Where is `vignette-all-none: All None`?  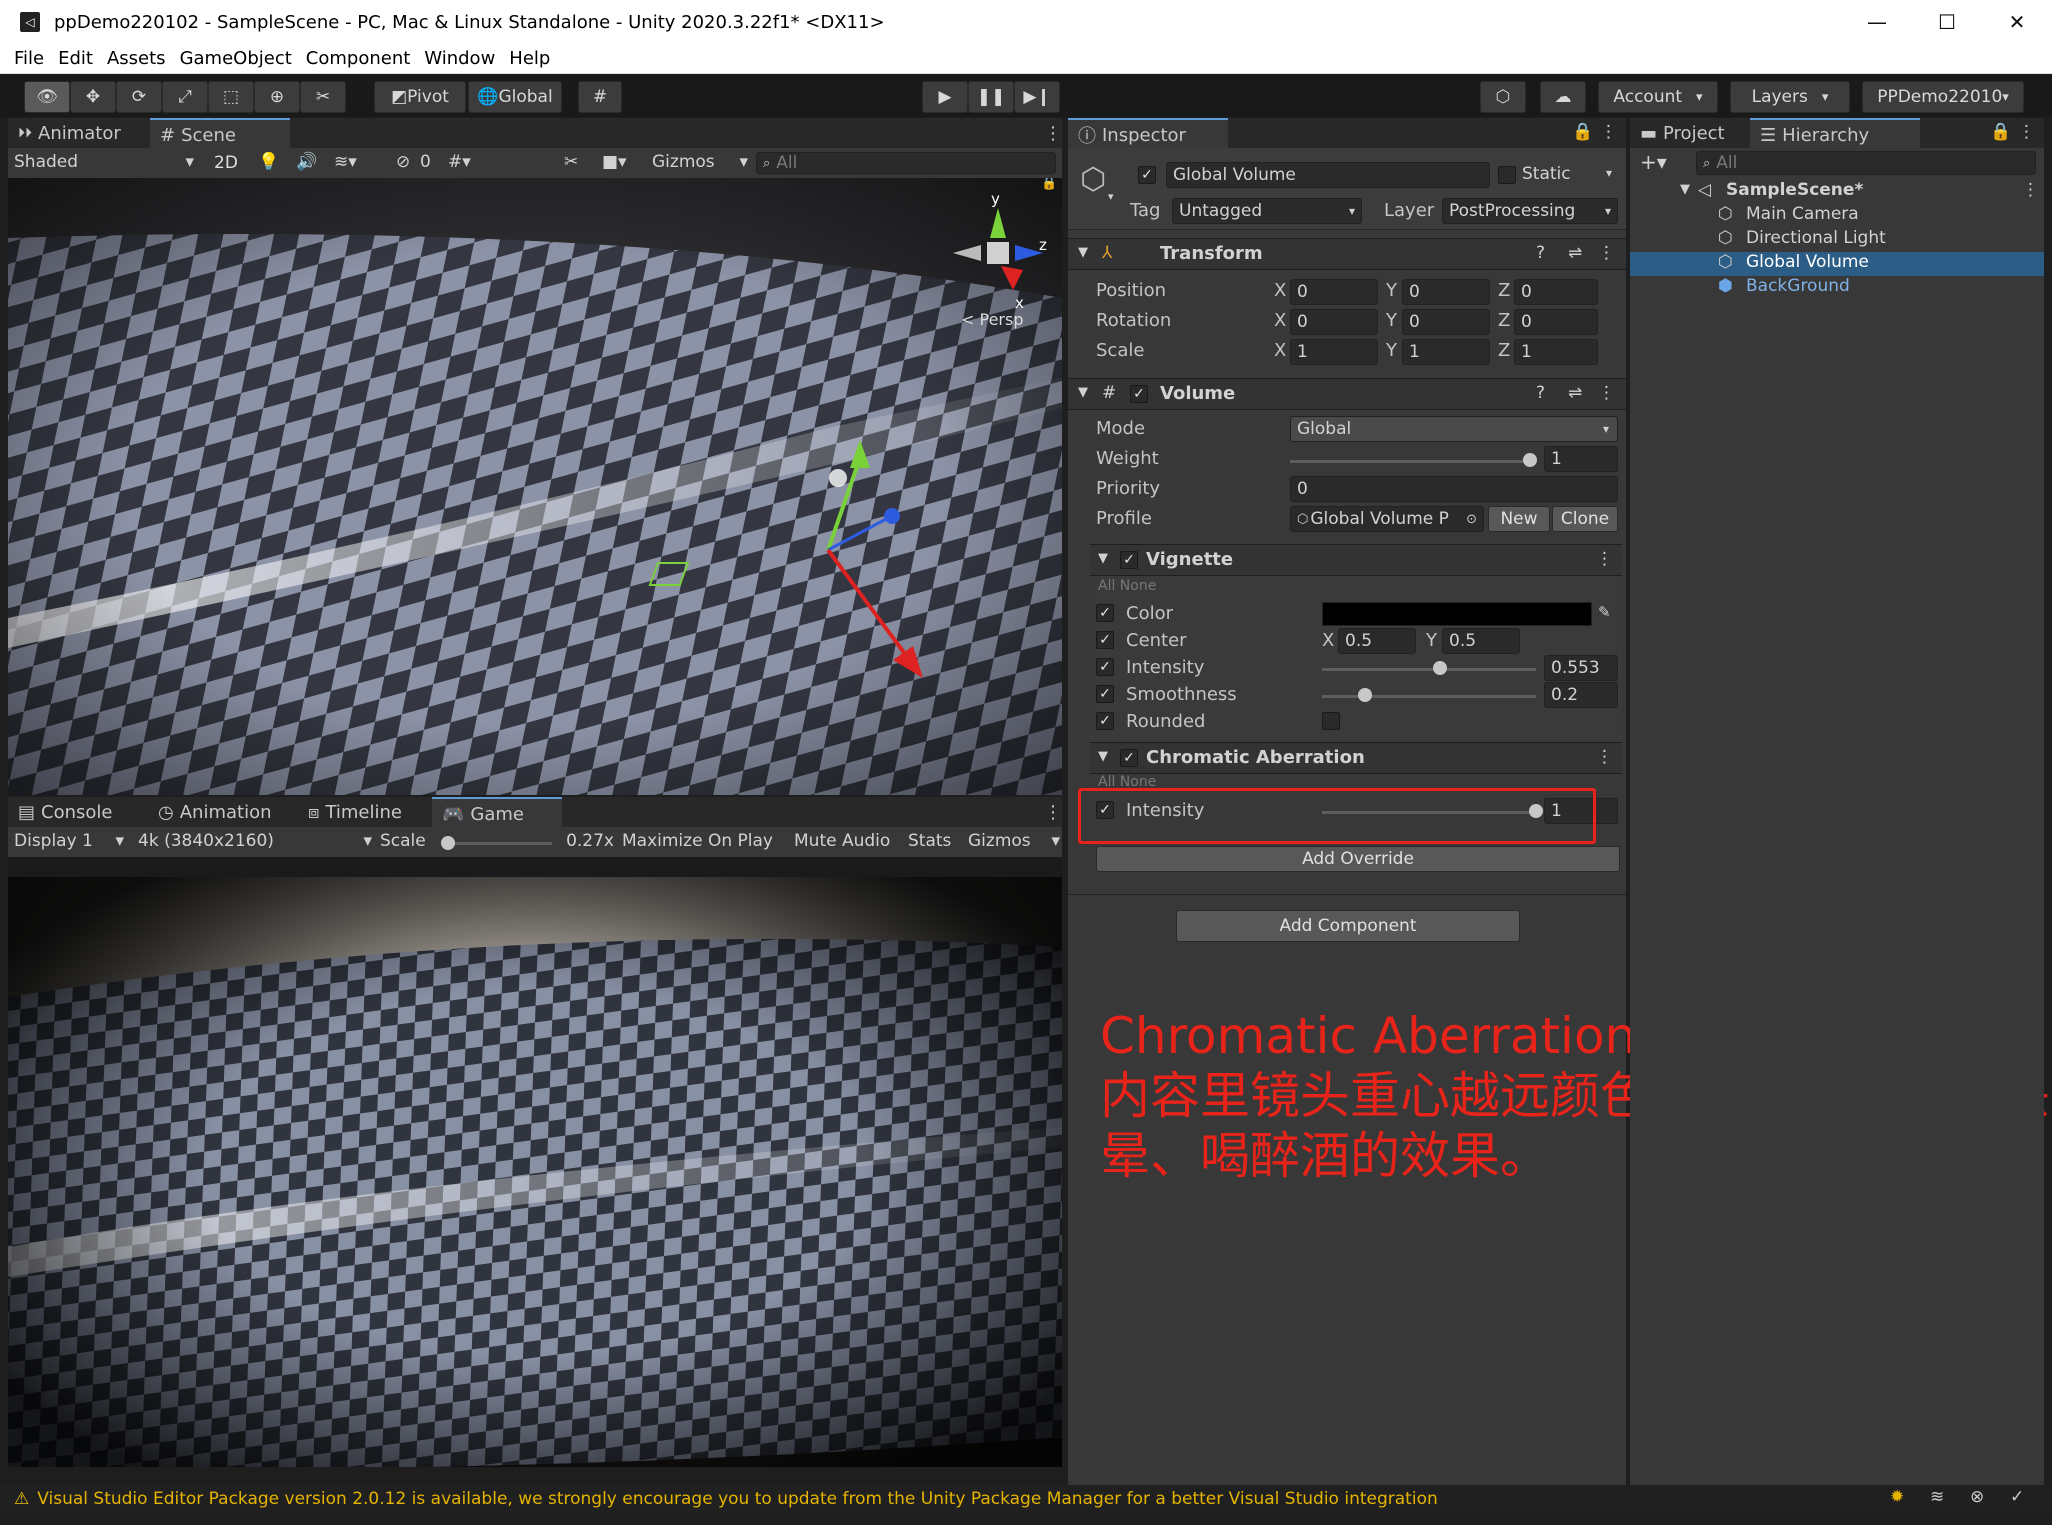
vignette-all-none: All None is located at coordinates (1127, 586).